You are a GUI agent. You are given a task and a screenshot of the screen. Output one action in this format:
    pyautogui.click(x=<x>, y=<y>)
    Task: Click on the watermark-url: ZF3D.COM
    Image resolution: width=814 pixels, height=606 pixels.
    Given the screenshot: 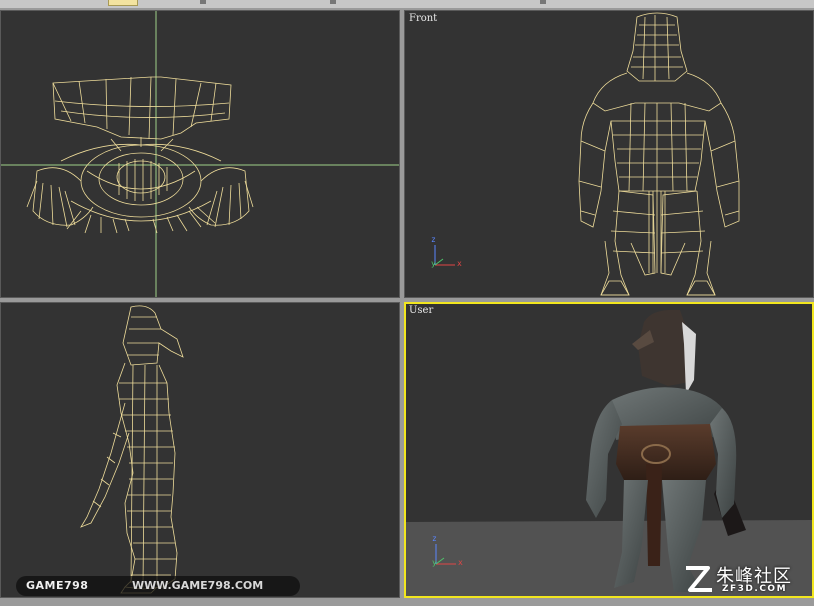 What is the action you would take?
    pyautogui.click(x=755, y=589)
    